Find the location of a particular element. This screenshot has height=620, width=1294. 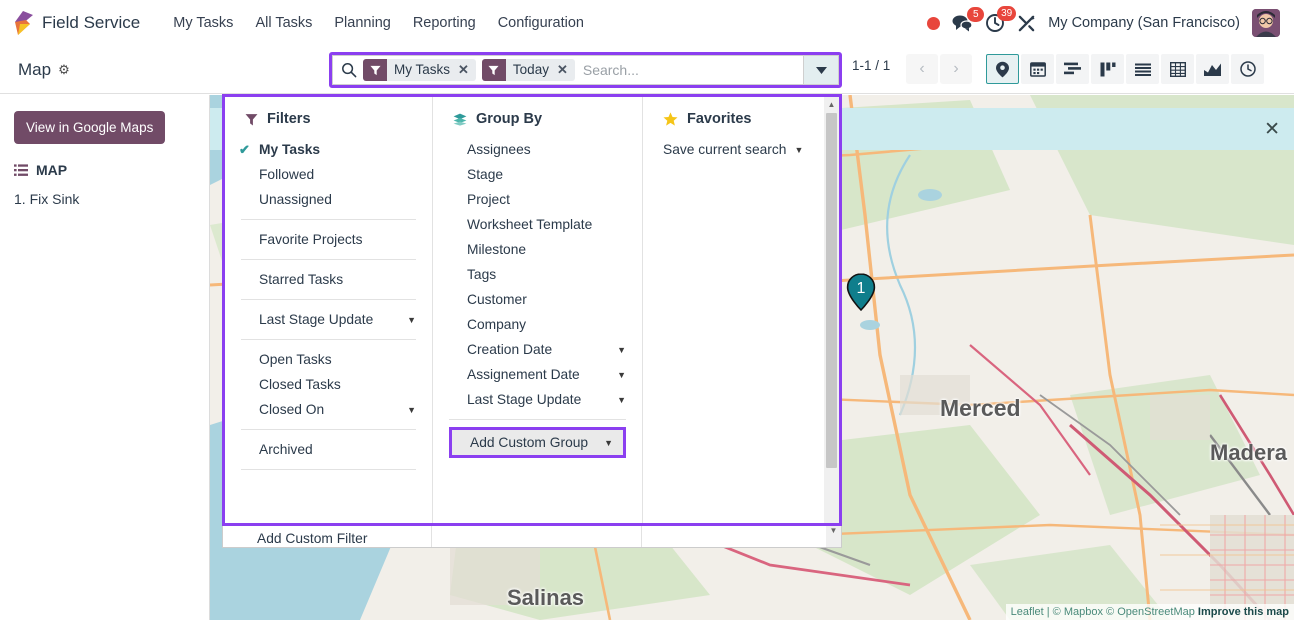

filter-item-closed-tasks: Closed Tasks is located at coordinates (328, 384).